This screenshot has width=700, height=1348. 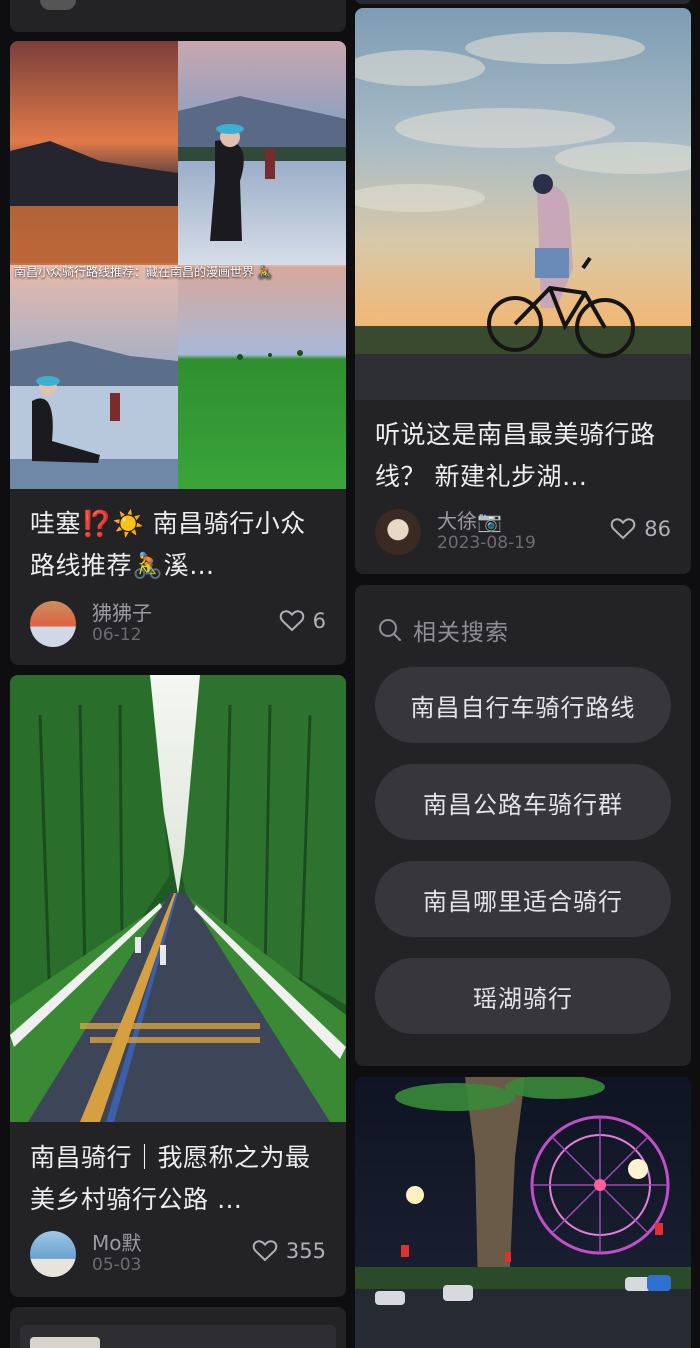 I want to click on related-search-header: 相关搜索, so click(x=443, y=630).